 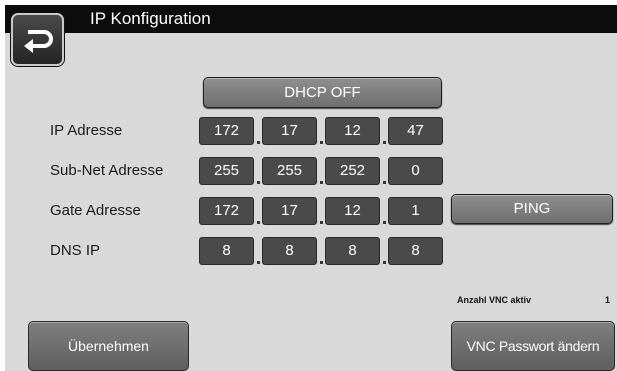 I want to click on subnet-address-octet-1: 255, so click(x=226, y=171).